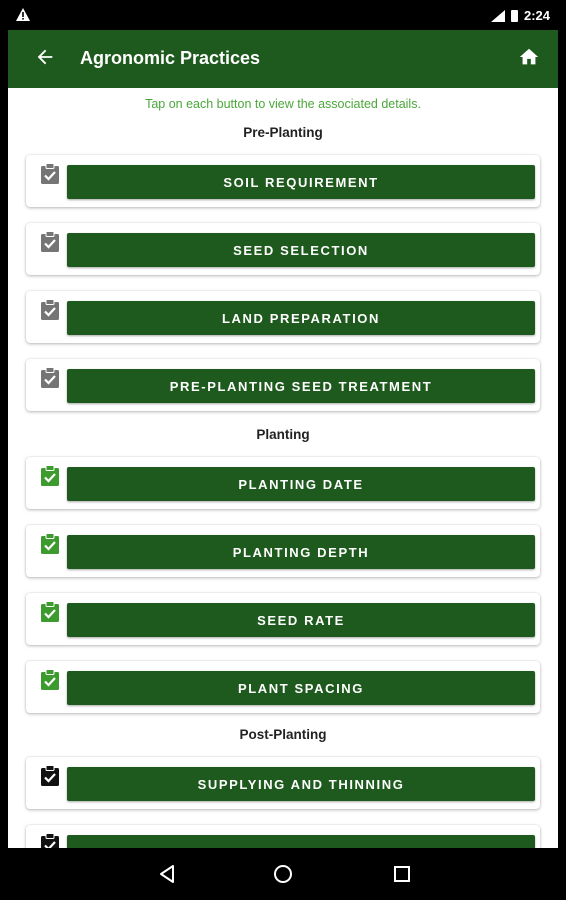  What do you see at coordinates (301, 784) in the screenshot?
I see `practice-button: SUPPLYING AND THINNING` at bounding box center [301, 784].